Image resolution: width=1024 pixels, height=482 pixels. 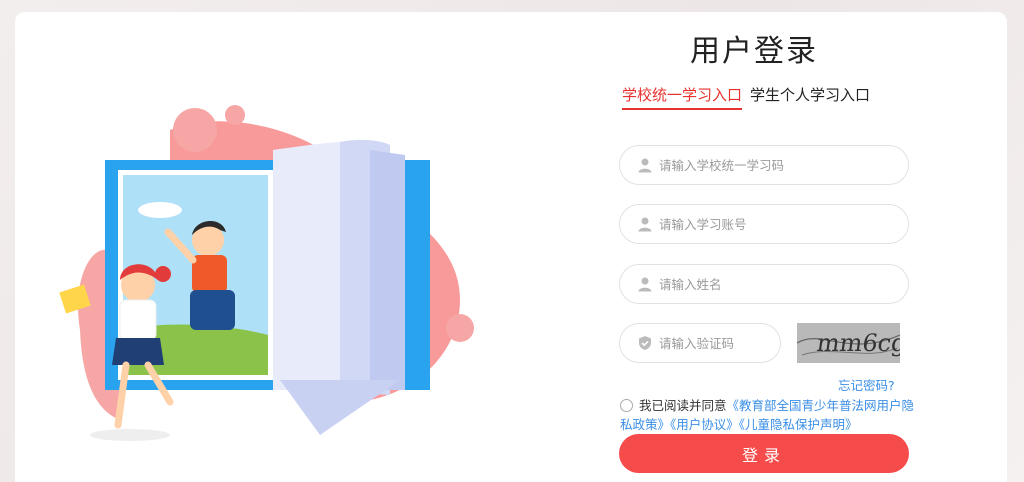 I want to click on agree-radio, so click(x=626, y=405).